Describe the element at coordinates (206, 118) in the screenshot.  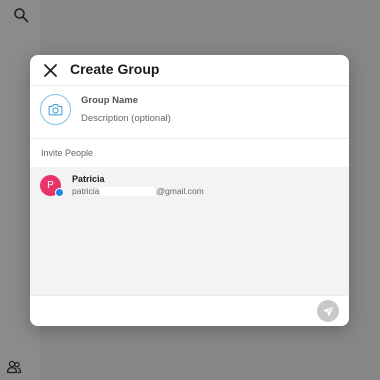
I see `description-input` at that location.